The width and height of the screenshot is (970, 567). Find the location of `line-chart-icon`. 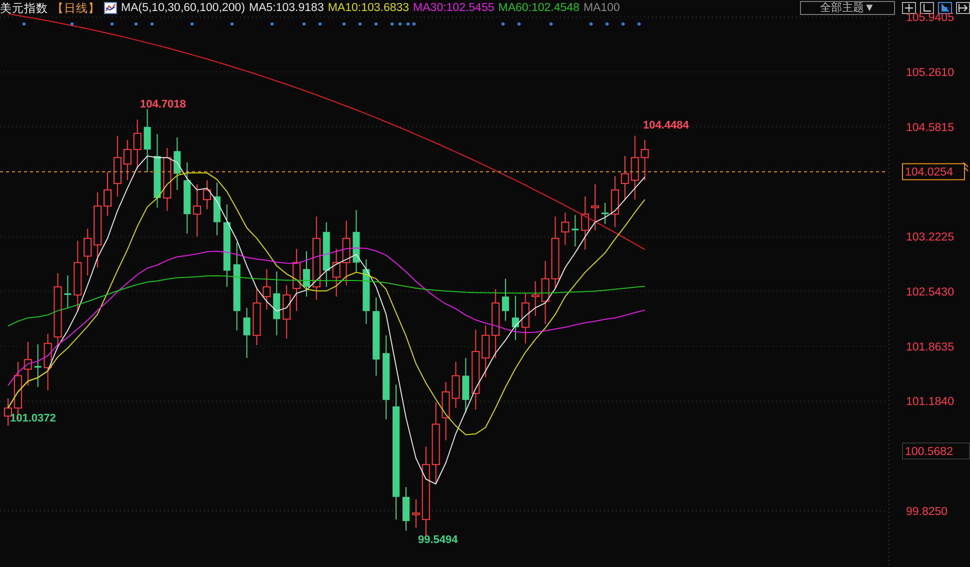

line-chart-icon is located at coordinates (110, 8).